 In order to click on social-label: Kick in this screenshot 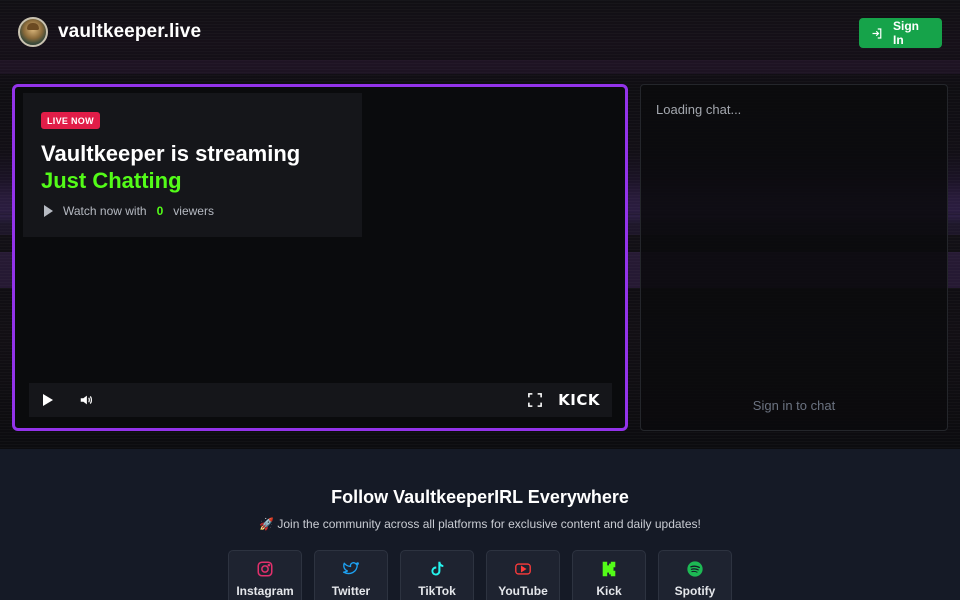, I will do `click(609, 591)`.